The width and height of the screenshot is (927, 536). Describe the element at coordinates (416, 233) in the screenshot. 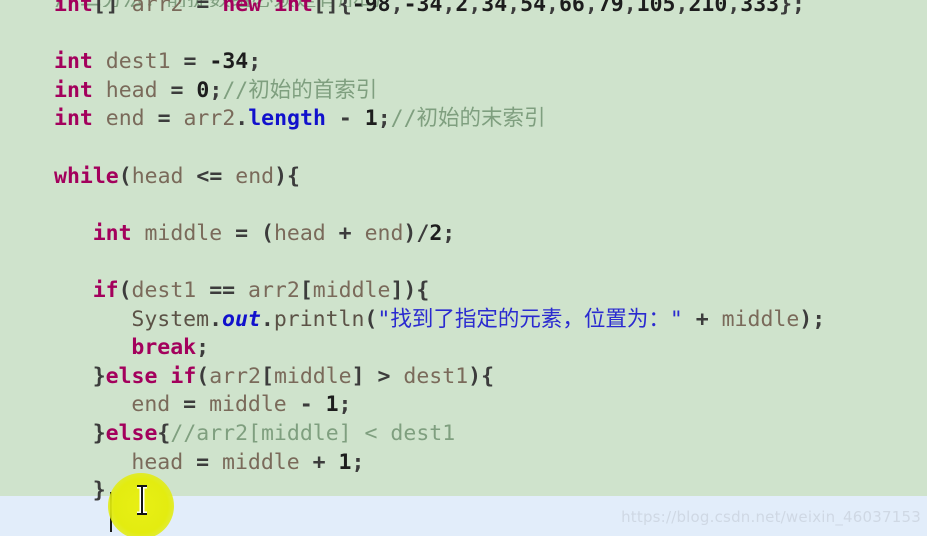

I see `code-token: )/` at that location.